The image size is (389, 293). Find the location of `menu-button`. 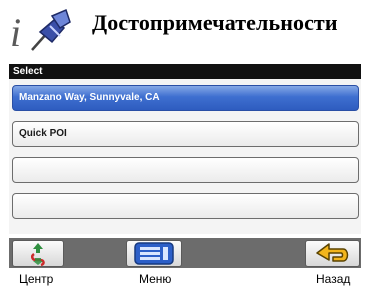

menu-button is located at coordinates (154, 253).